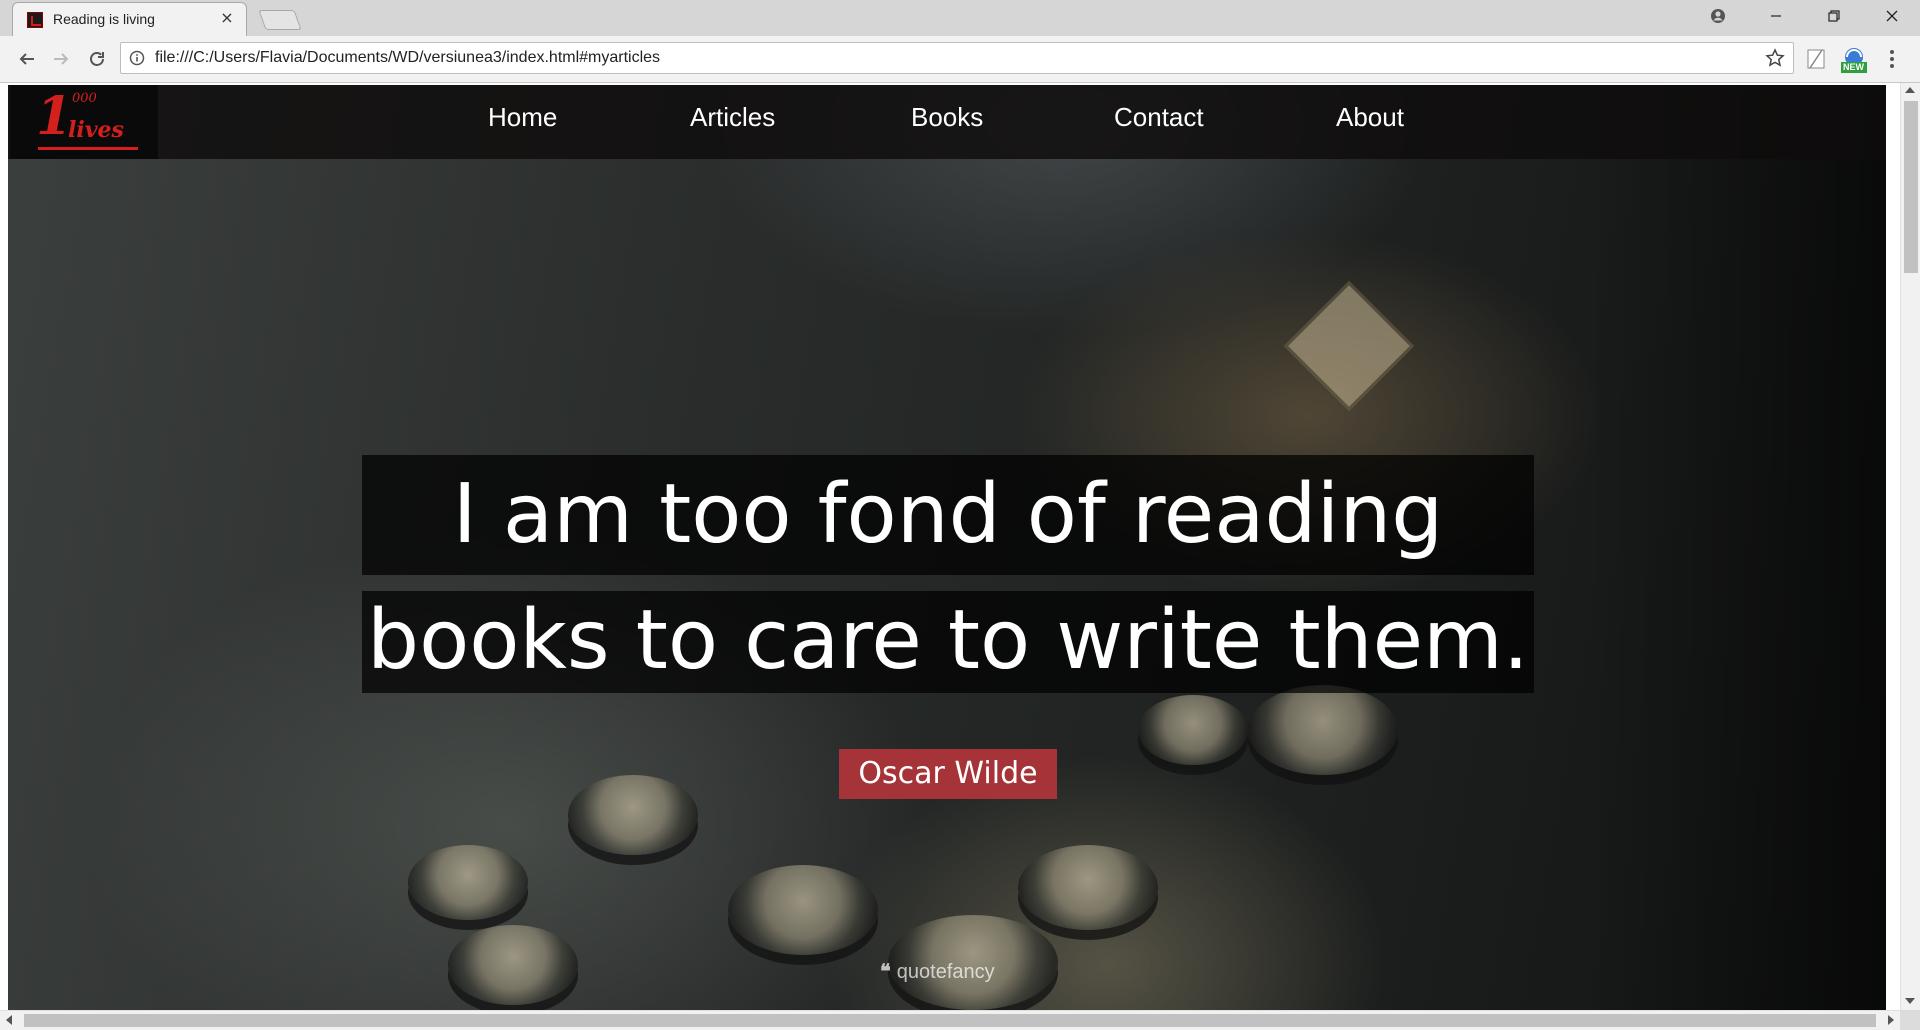 The image size is (1920, 1030). I want to click on logo-word: lives, so click(96, 130).